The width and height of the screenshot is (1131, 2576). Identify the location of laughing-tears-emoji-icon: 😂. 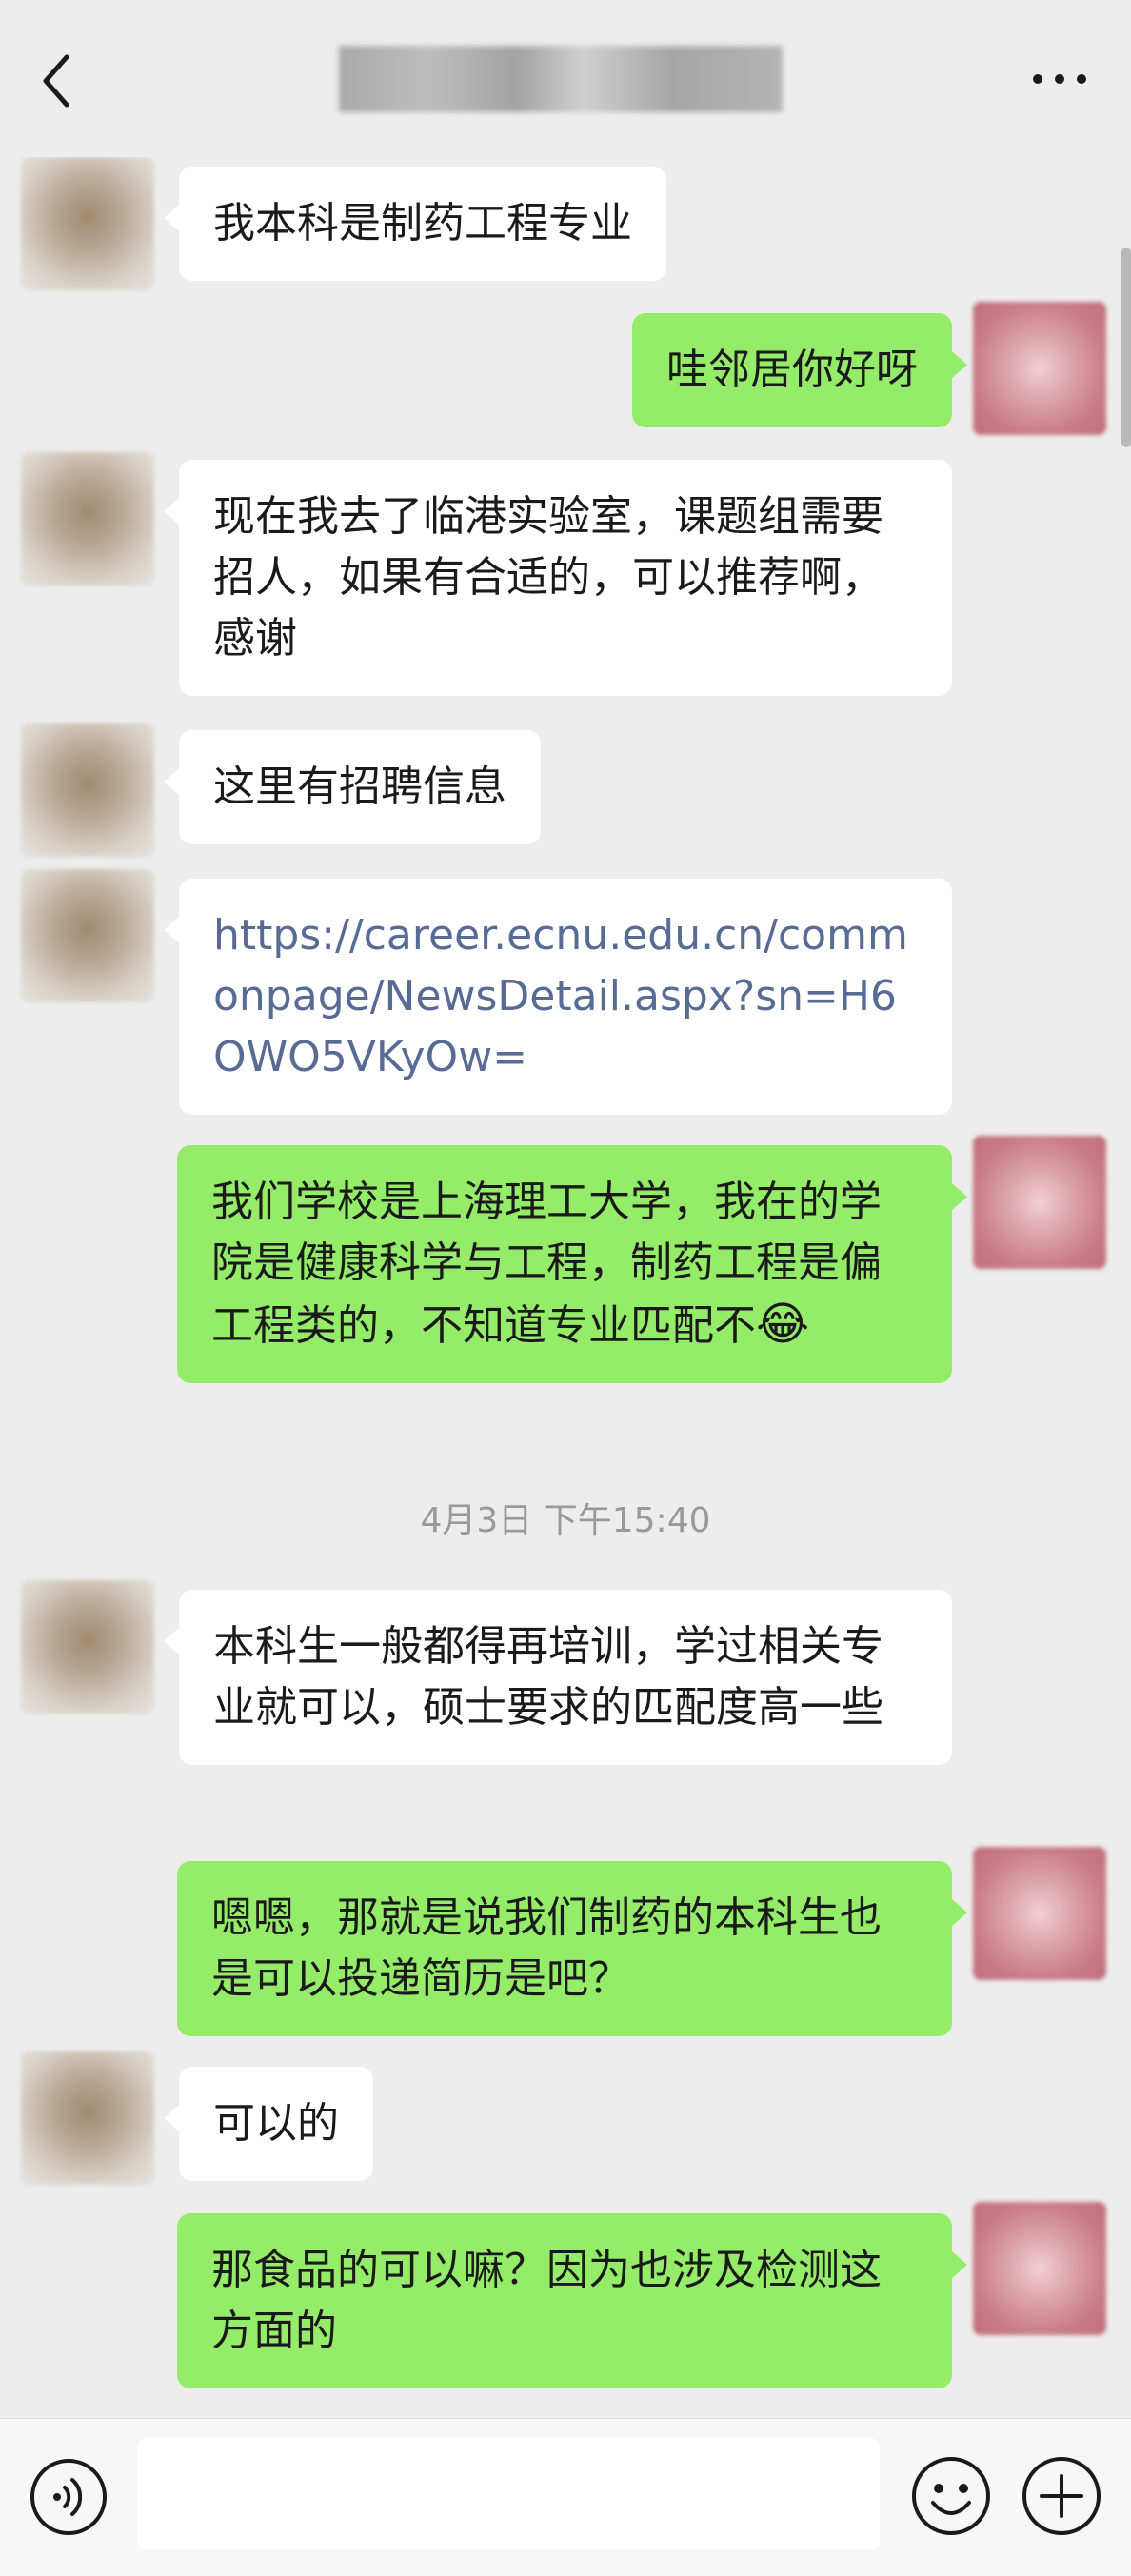
(783, 1325).